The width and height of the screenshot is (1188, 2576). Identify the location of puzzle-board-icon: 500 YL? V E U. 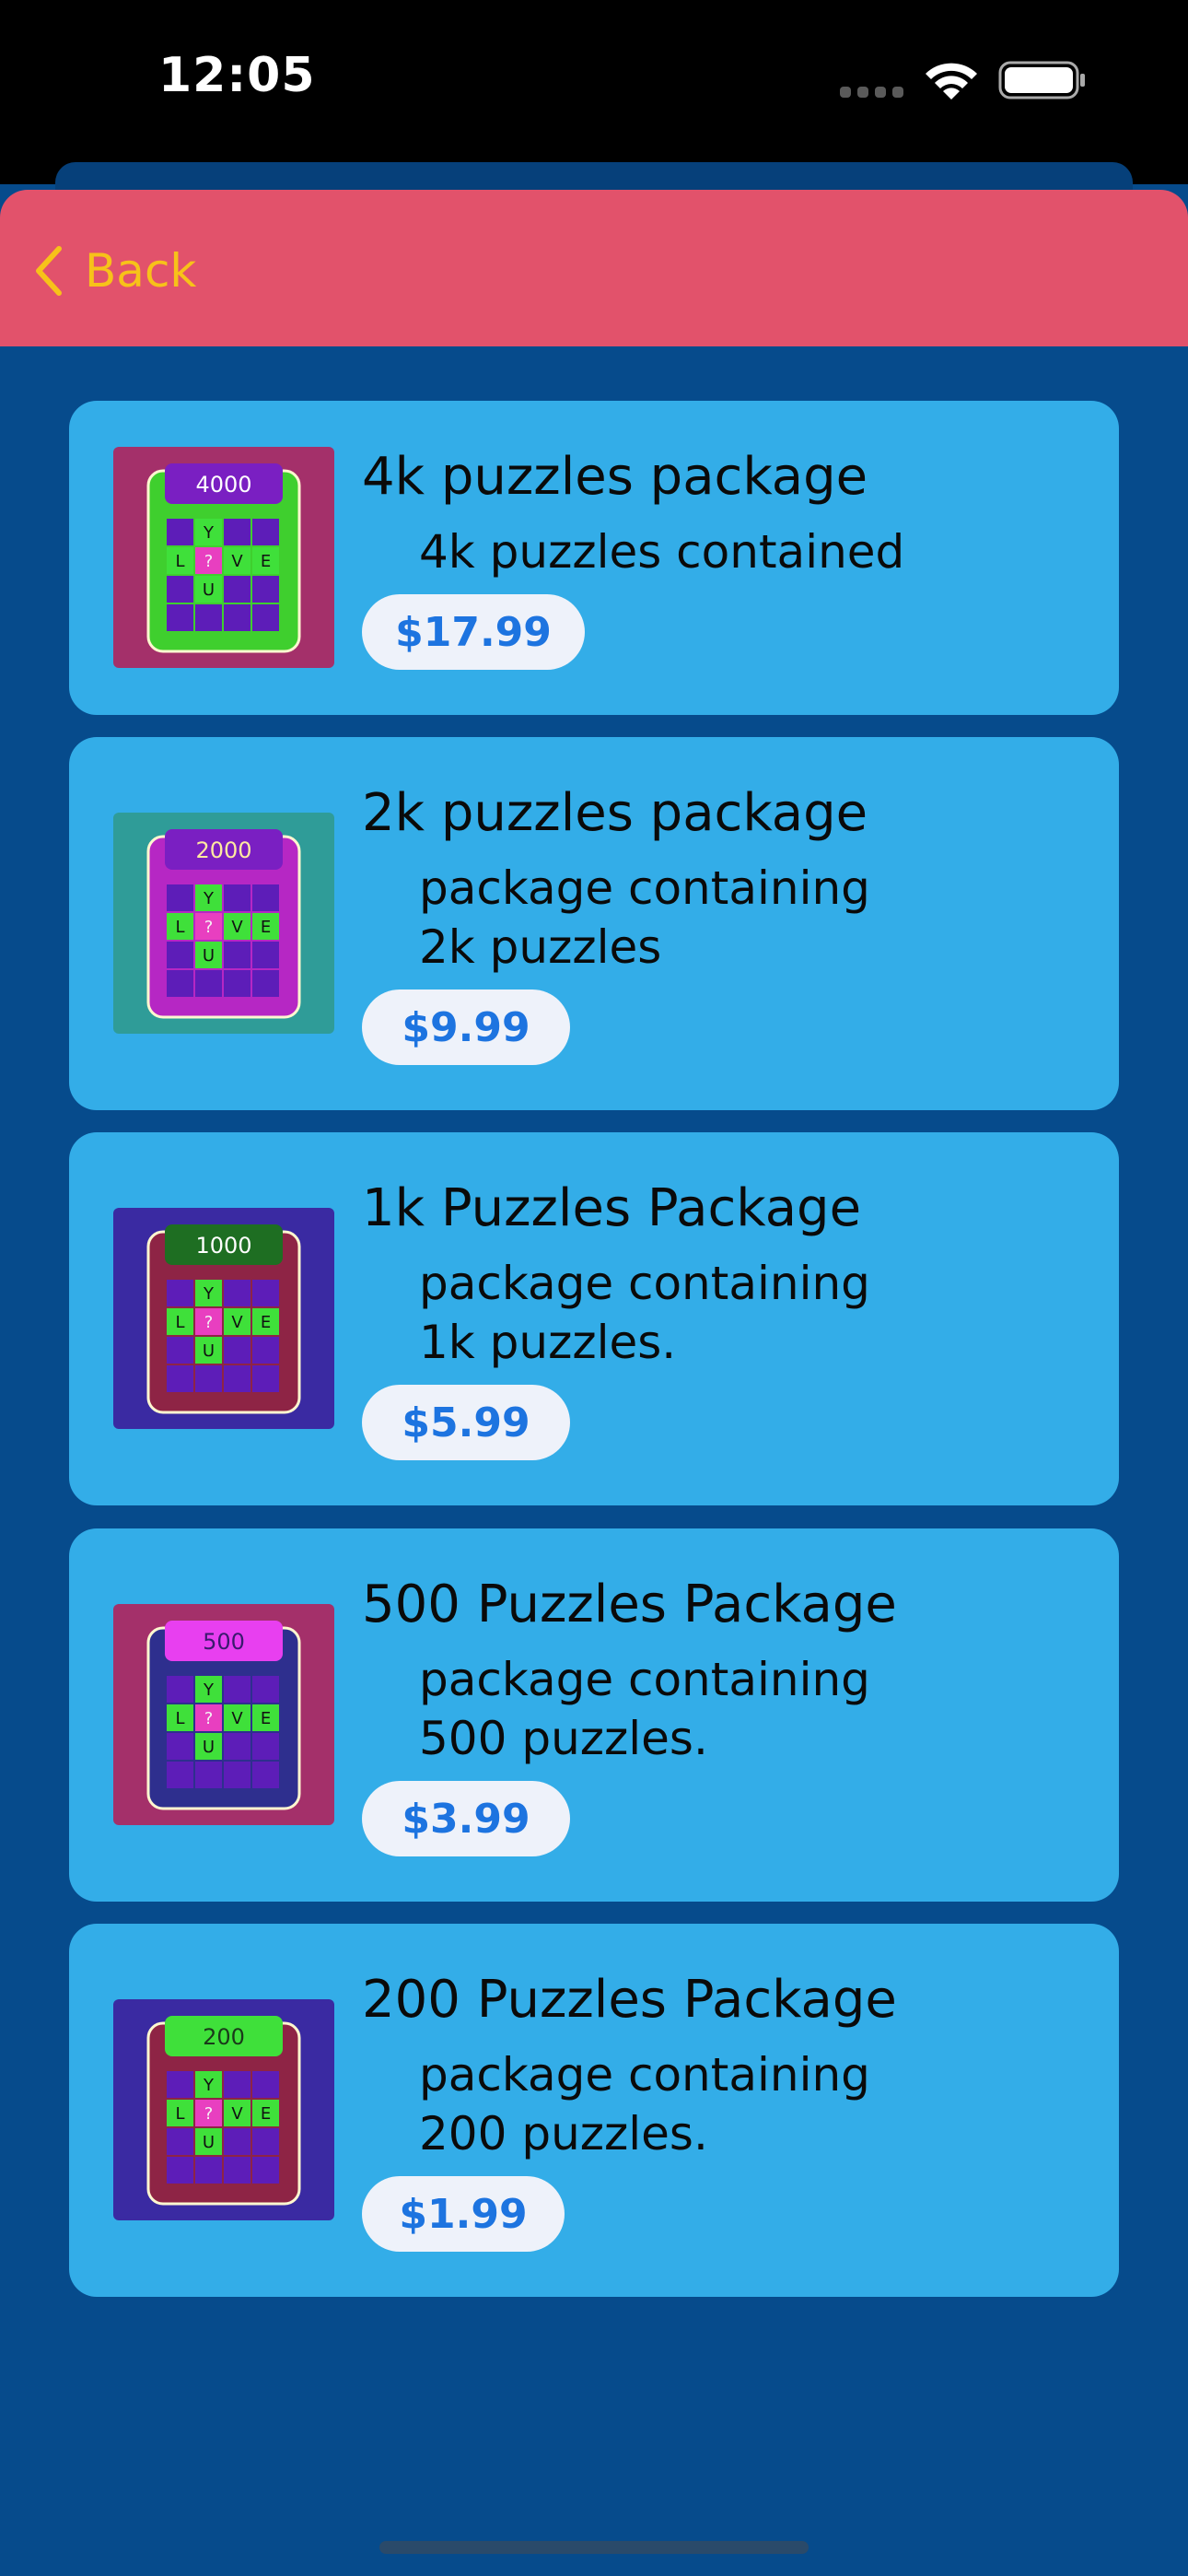
(223, 1714).